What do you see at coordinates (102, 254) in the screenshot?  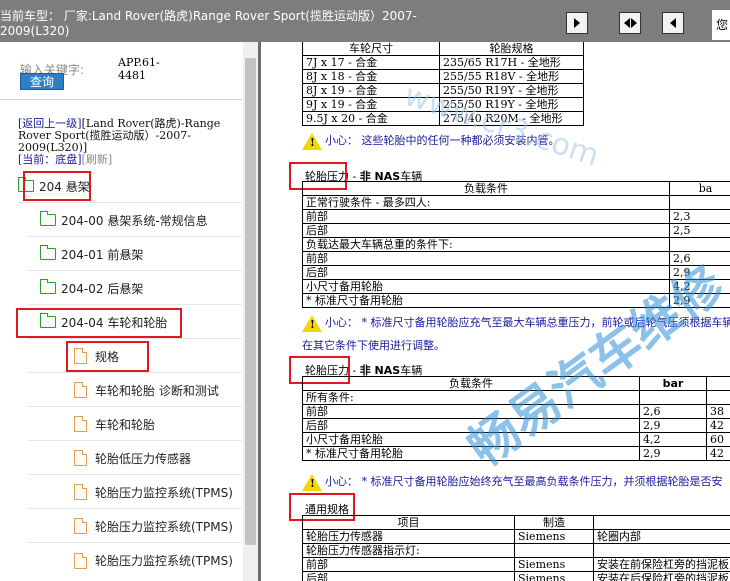 I see `tree-item-label: 204-01 前悬架` at bounding box center [102, 254].